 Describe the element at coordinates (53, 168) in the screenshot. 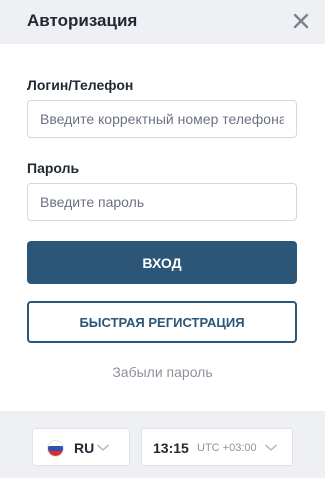

I see `password-label: Пароль` at that location.